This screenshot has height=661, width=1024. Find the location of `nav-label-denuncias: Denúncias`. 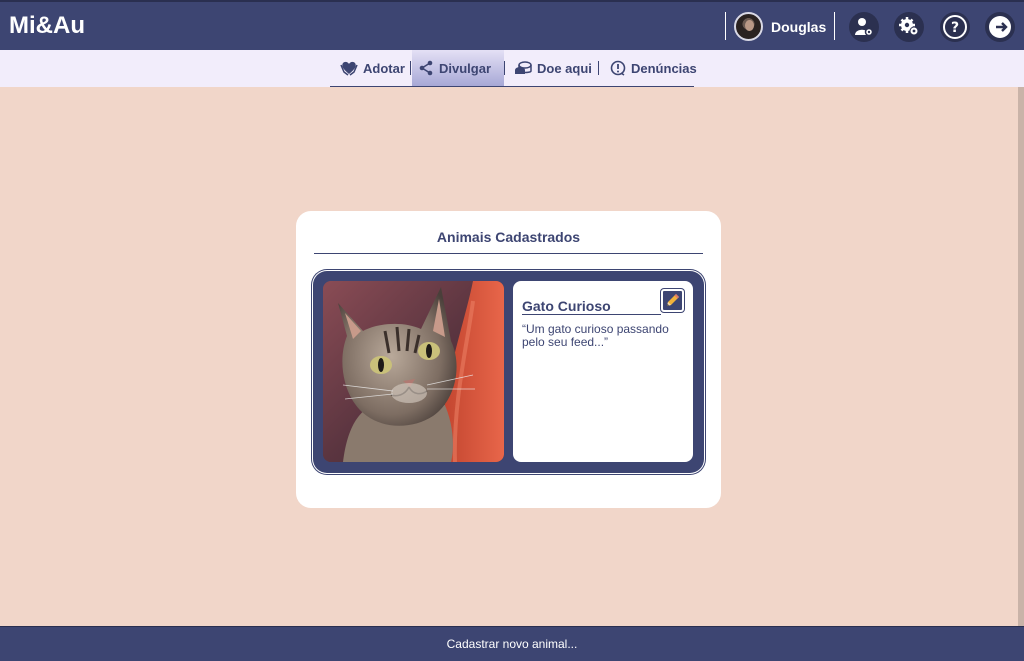

nav-label-denuncias: Denúncias is located at coordinates (664, 68).